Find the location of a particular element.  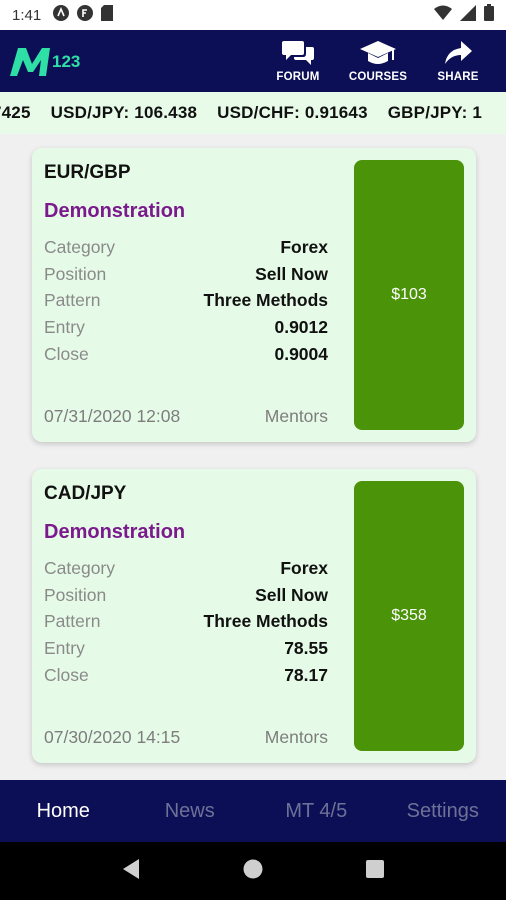

detail-row-entry: Entry 0.9012 is located at coordinates (186, 327).